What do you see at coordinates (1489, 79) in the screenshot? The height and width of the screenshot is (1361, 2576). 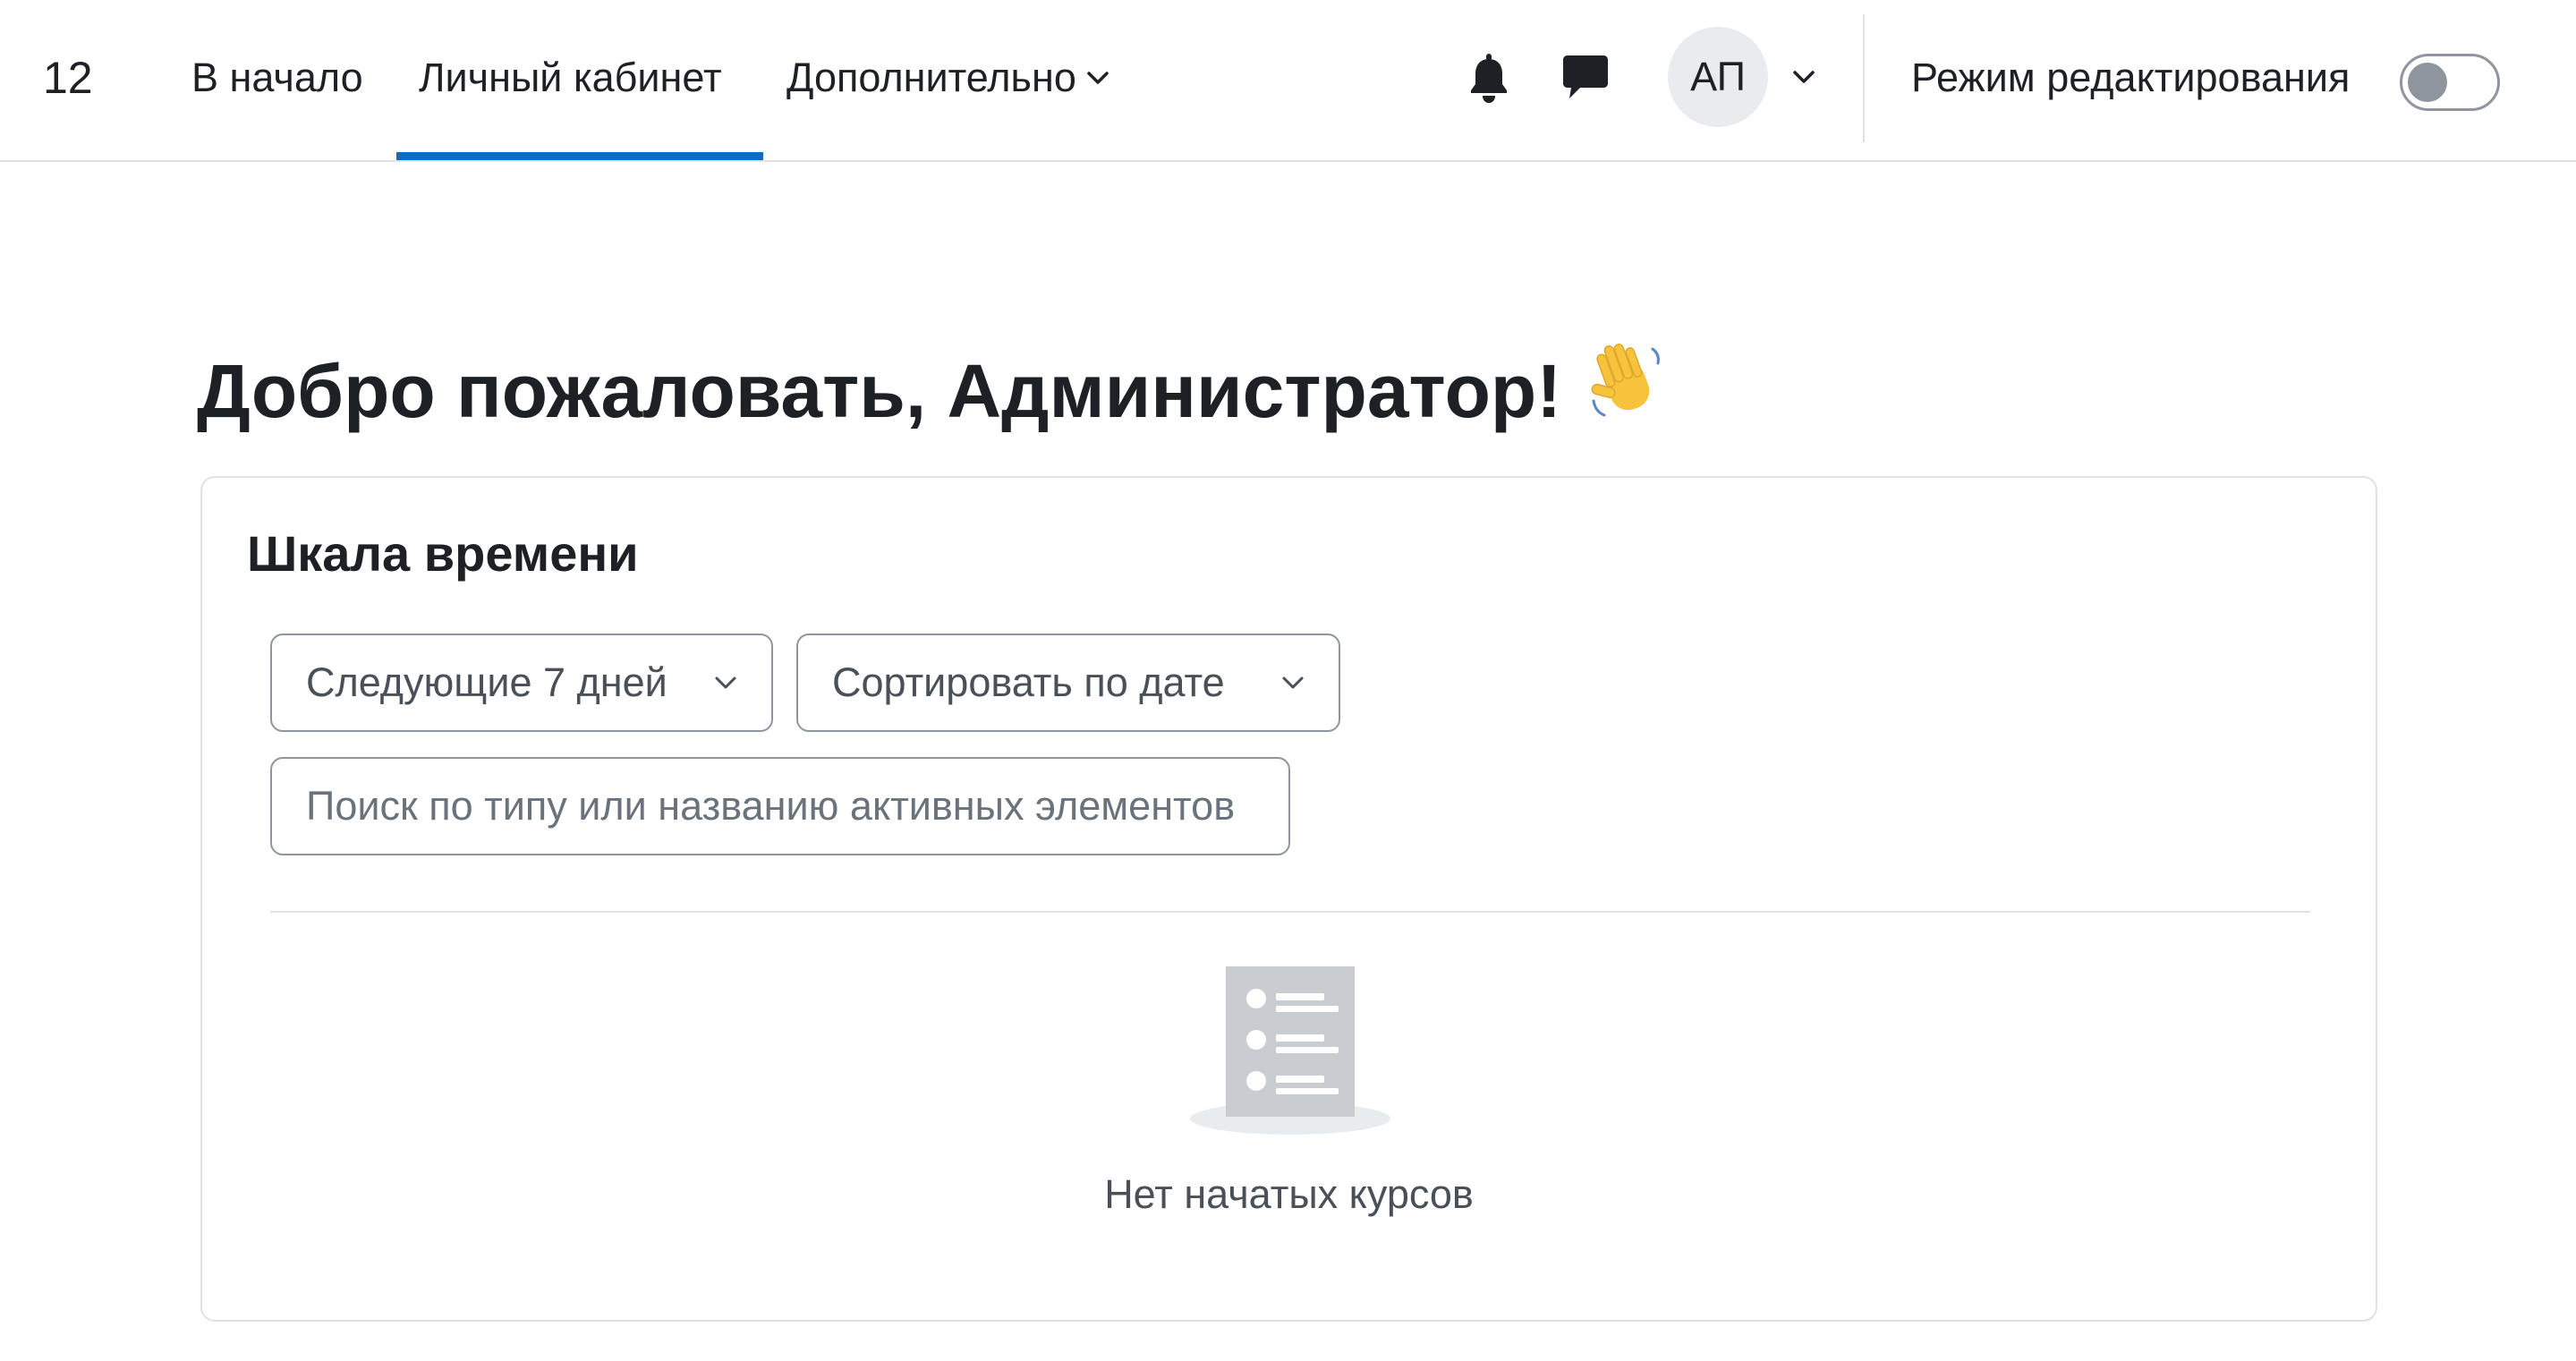 I see `bell-icon` at bounding box center [1489, 79].